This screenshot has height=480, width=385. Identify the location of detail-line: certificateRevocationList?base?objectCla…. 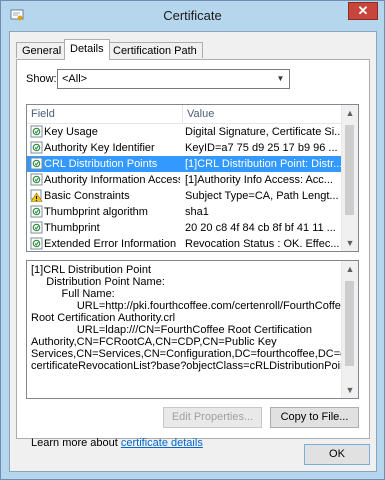
(190, 366).